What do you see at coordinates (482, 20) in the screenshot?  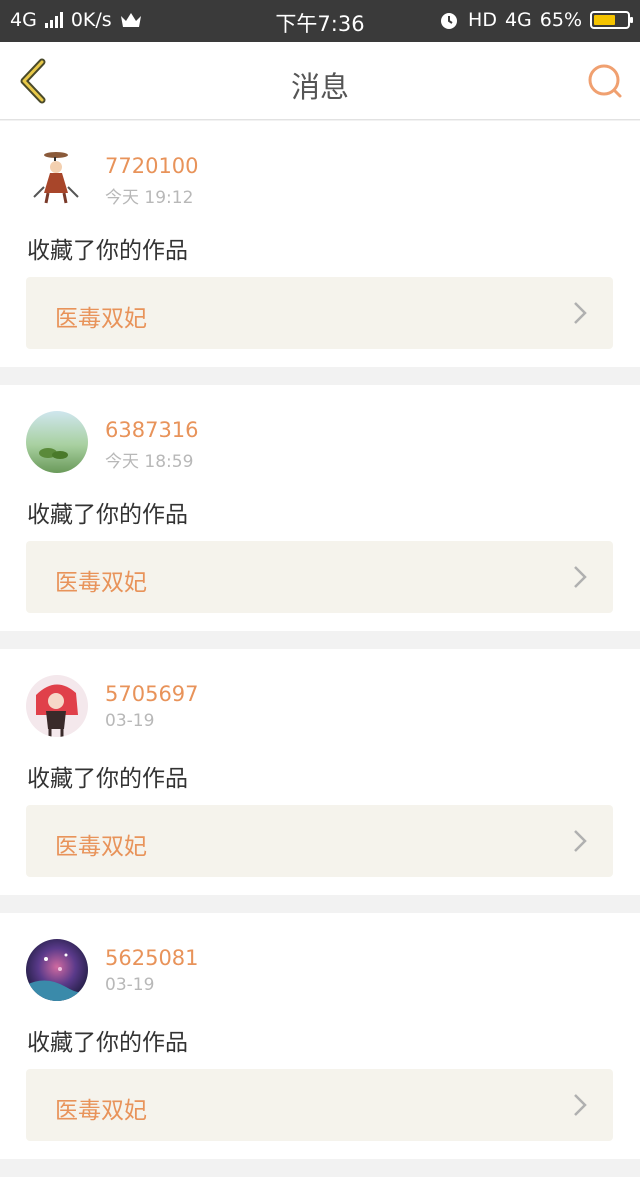 I see `hd-label: HD` at bounding box center [482, 20].